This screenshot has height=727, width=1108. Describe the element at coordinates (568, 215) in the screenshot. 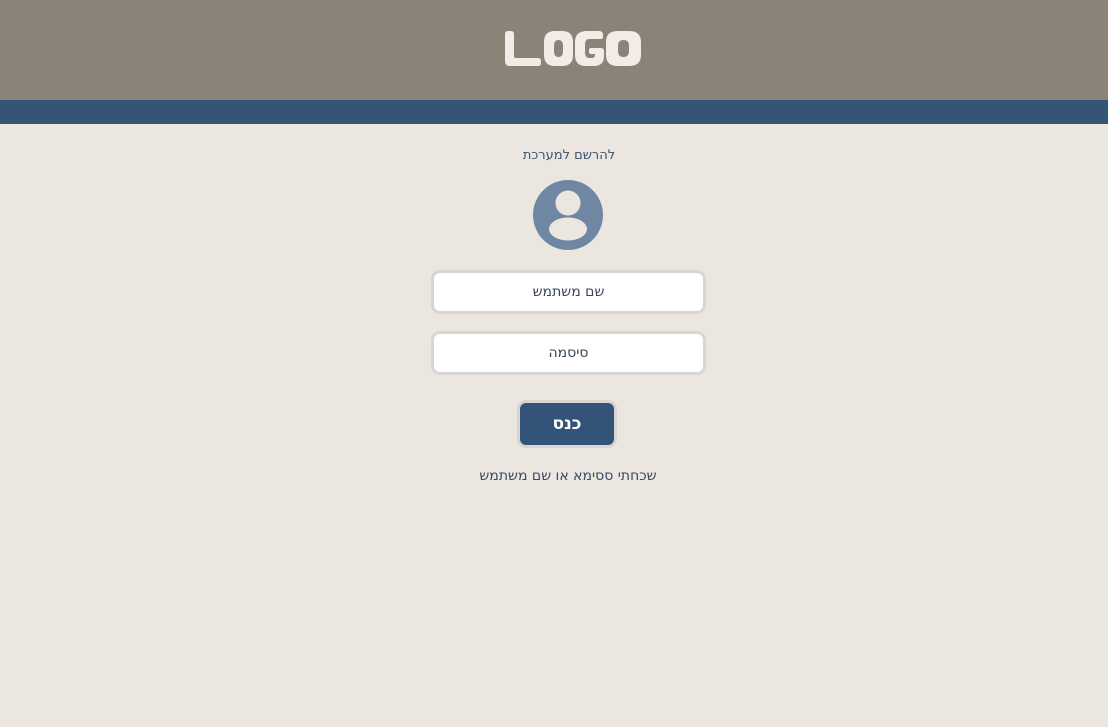

I see `user-circle-icon` at that location.